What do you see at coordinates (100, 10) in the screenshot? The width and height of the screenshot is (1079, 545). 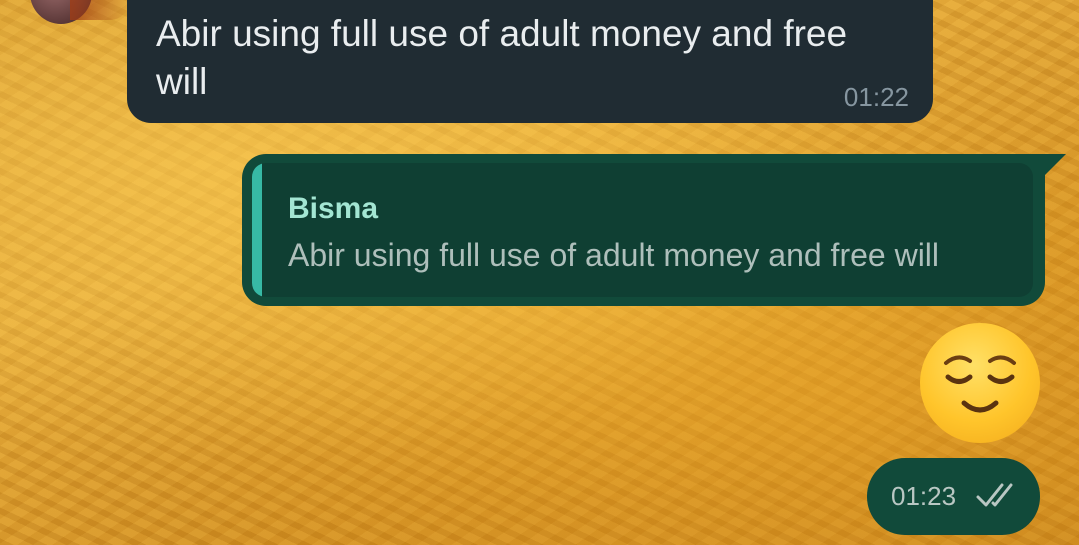 I see `wallpaper-decoration` at bounding box center [100, 10].